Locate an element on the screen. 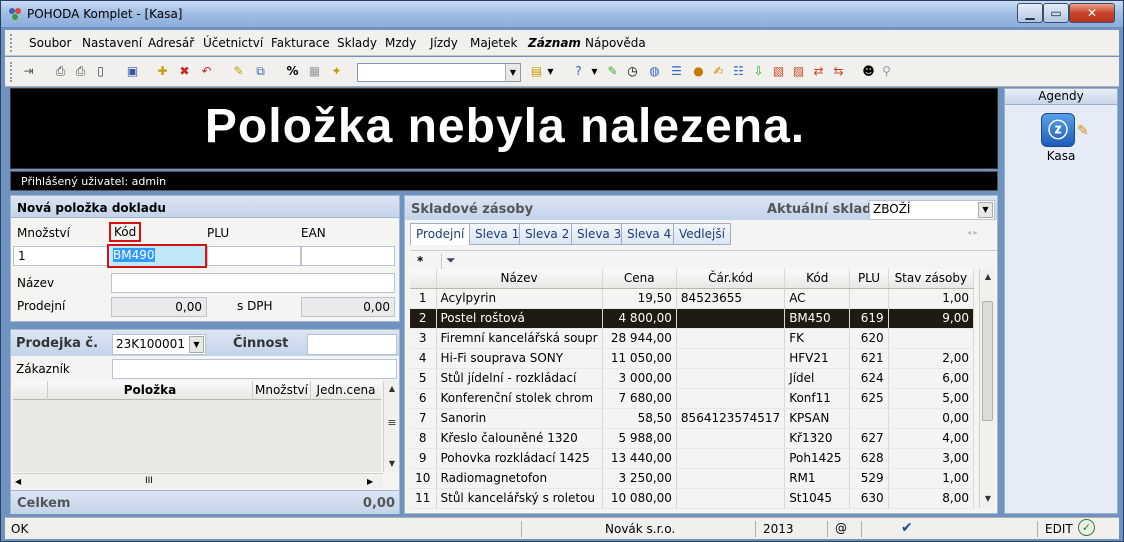 The height and width of the screenshot is (542, 1124). stock-row: 2 Postel roštová 4 800,00 BM450 619 9,00 is located at coordinates (692, 318).